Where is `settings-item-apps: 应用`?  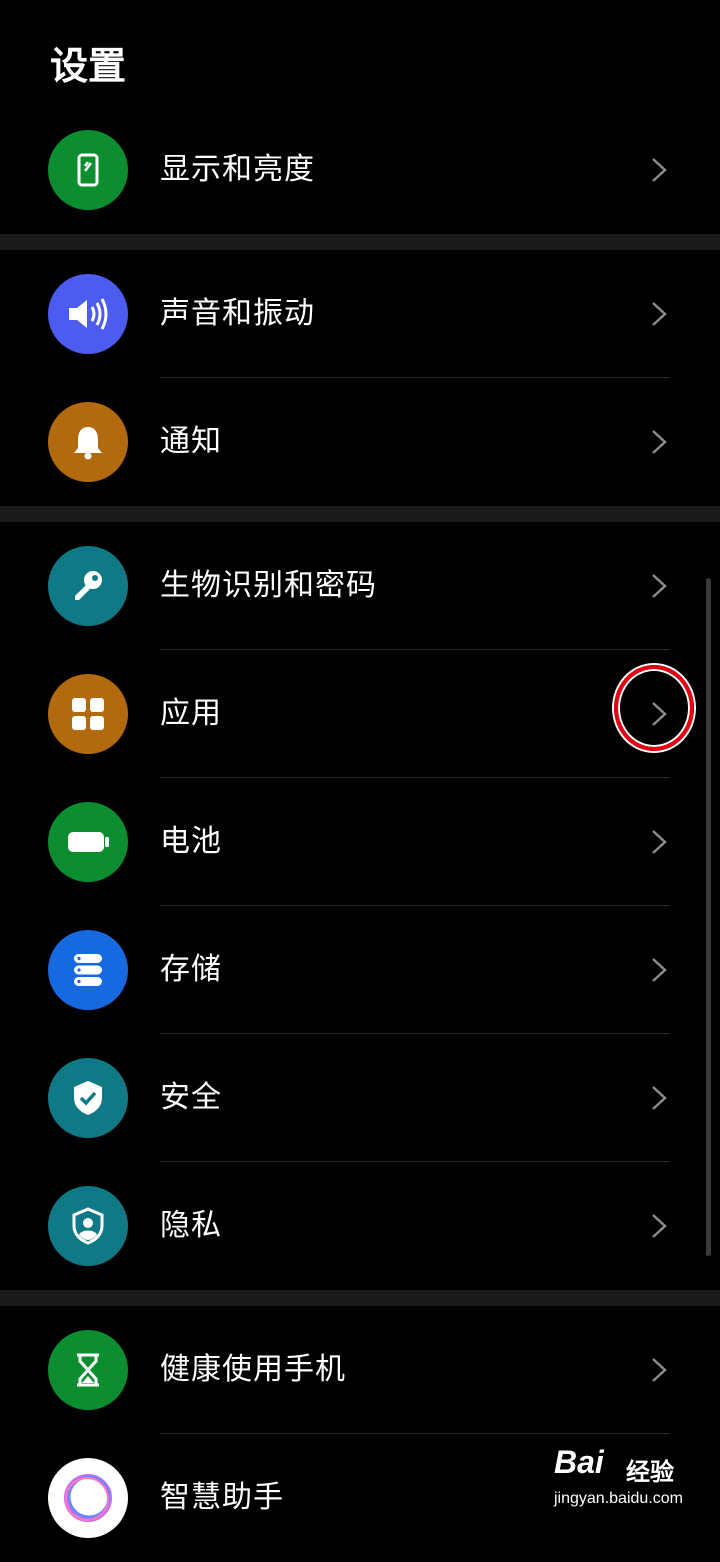
settings-item-apps: 应用 is located at coordinates (360, 714).